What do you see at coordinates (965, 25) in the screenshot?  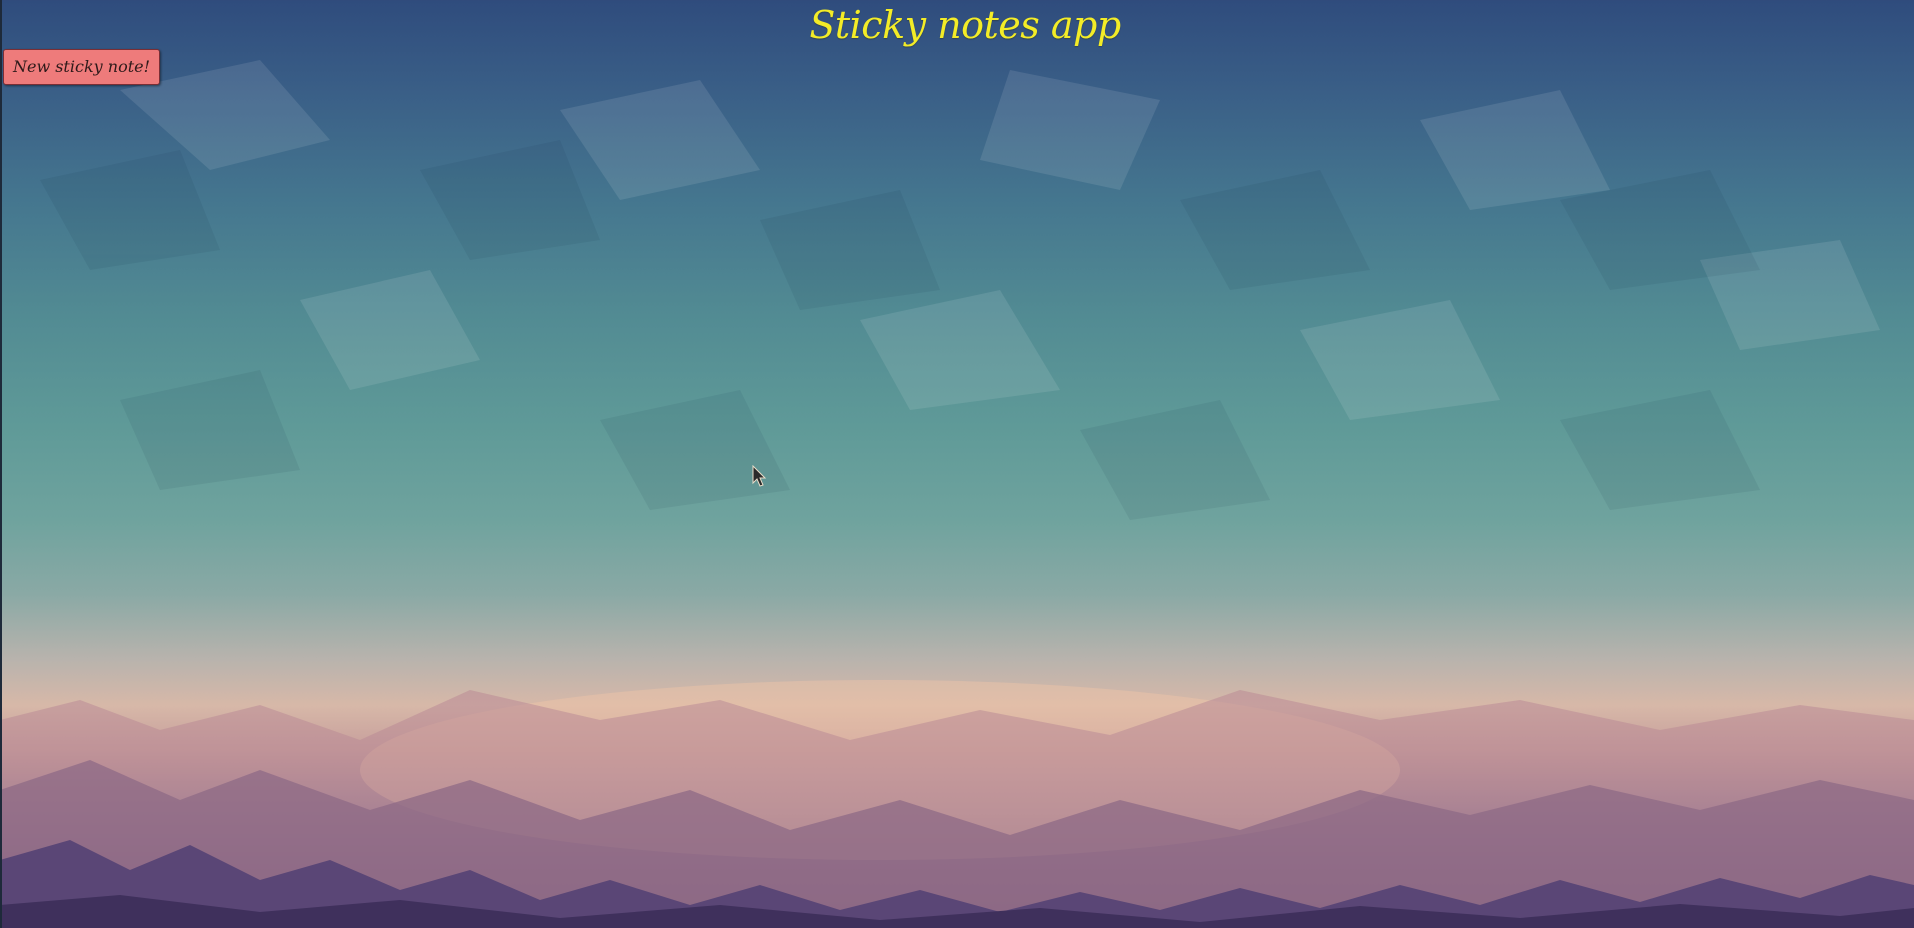 I see `page-title: Sticky notes app` at bounding box center [965, 25].